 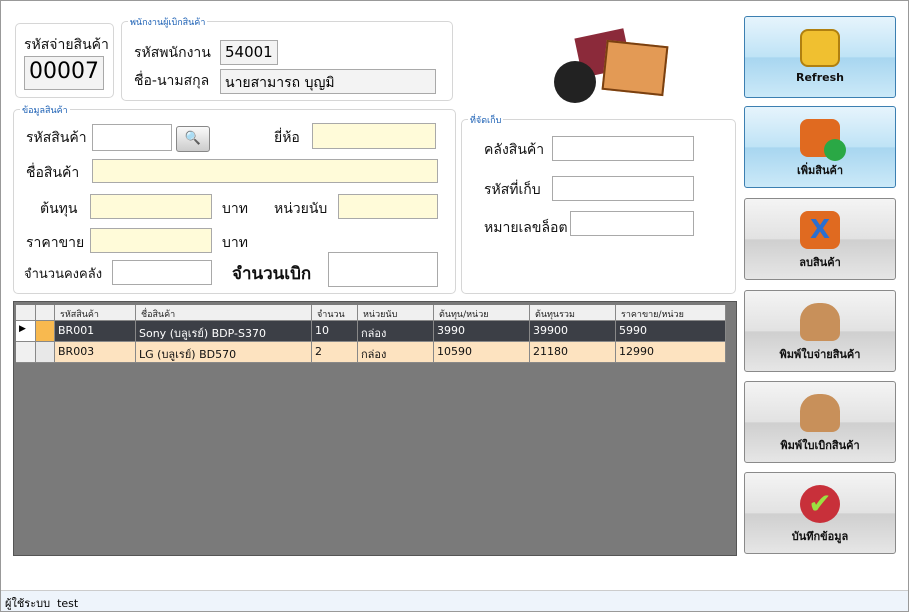 I want to click on warehouse-field, so click(x=623, y=148).